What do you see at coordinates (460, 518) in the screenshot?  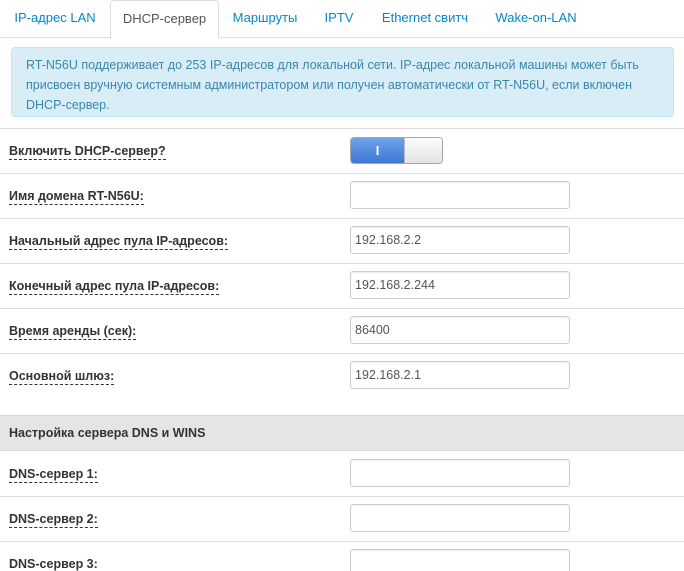 I see `dns2-input` at bounding box center [460, 518].